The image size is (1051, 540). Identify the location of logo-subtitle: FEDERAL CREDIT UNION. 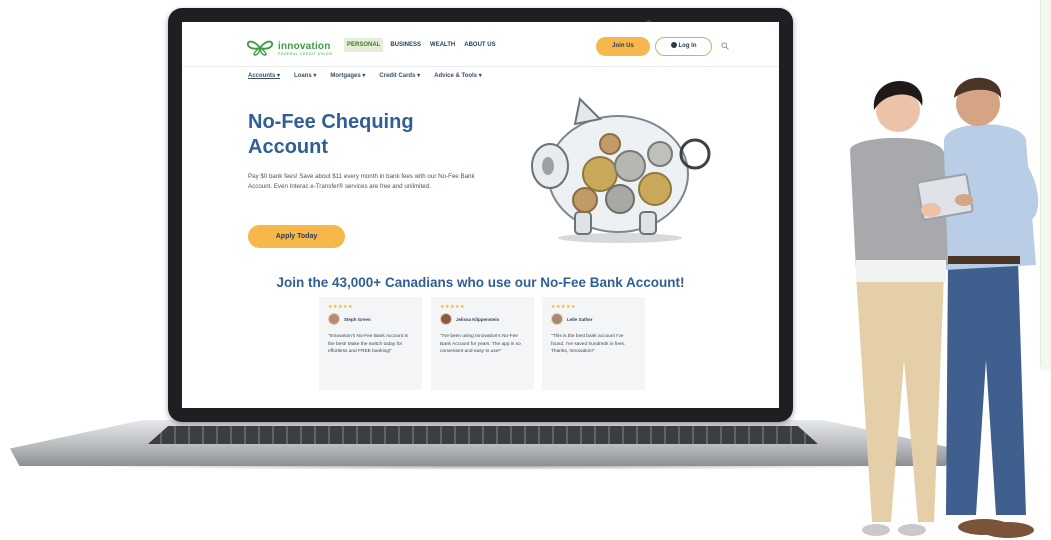
(305, 54).